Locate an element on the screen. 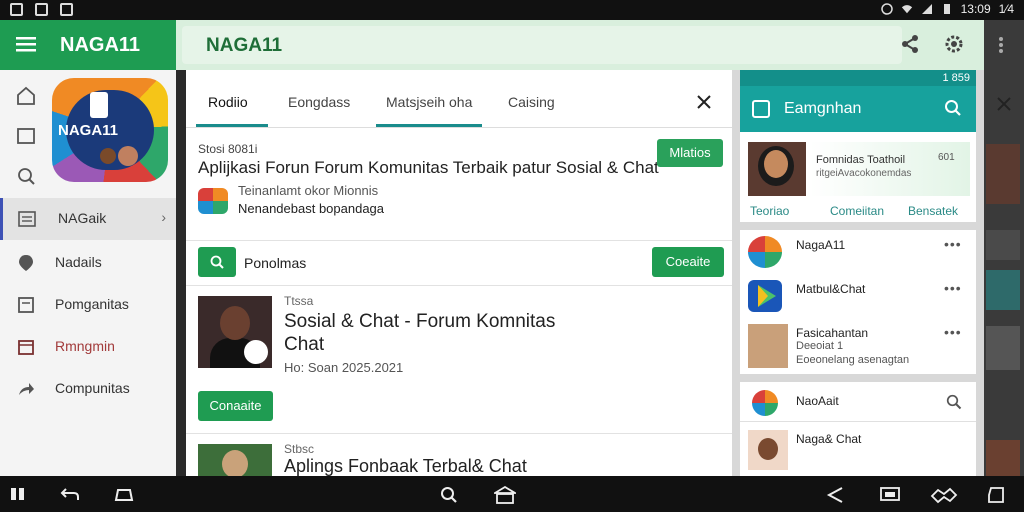 This screenshot has width=1024, height=512. tab-matsjseih: Matsjseih oha is located at coordinates (429, 102).